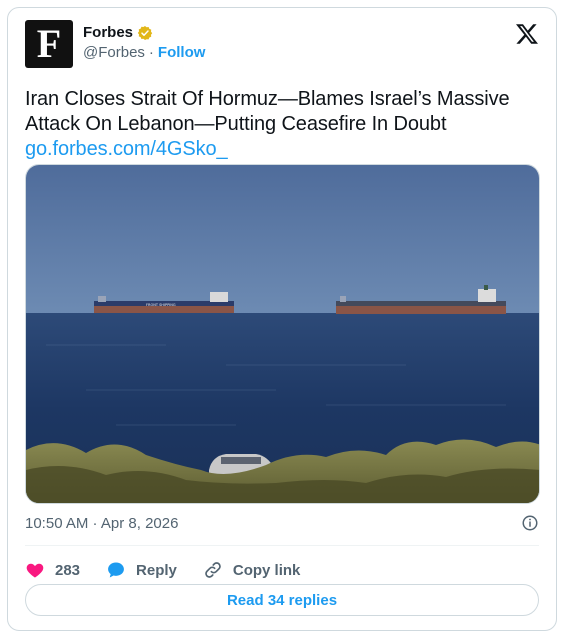  What do you see at coordinates (282, 523) in the screenshot?
I see `timestamp-row: 10:50 AM · Apr 8, 2026` at bounding box center [282, 523].